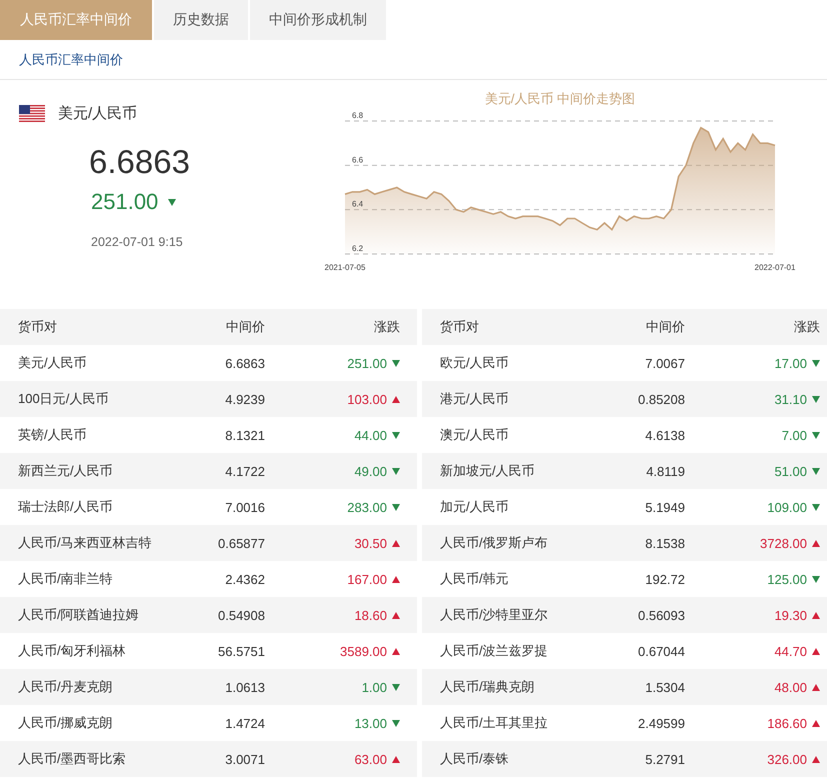 The image size is (827, 781). I want to click on price-change: 44.00, so click(370, 435).